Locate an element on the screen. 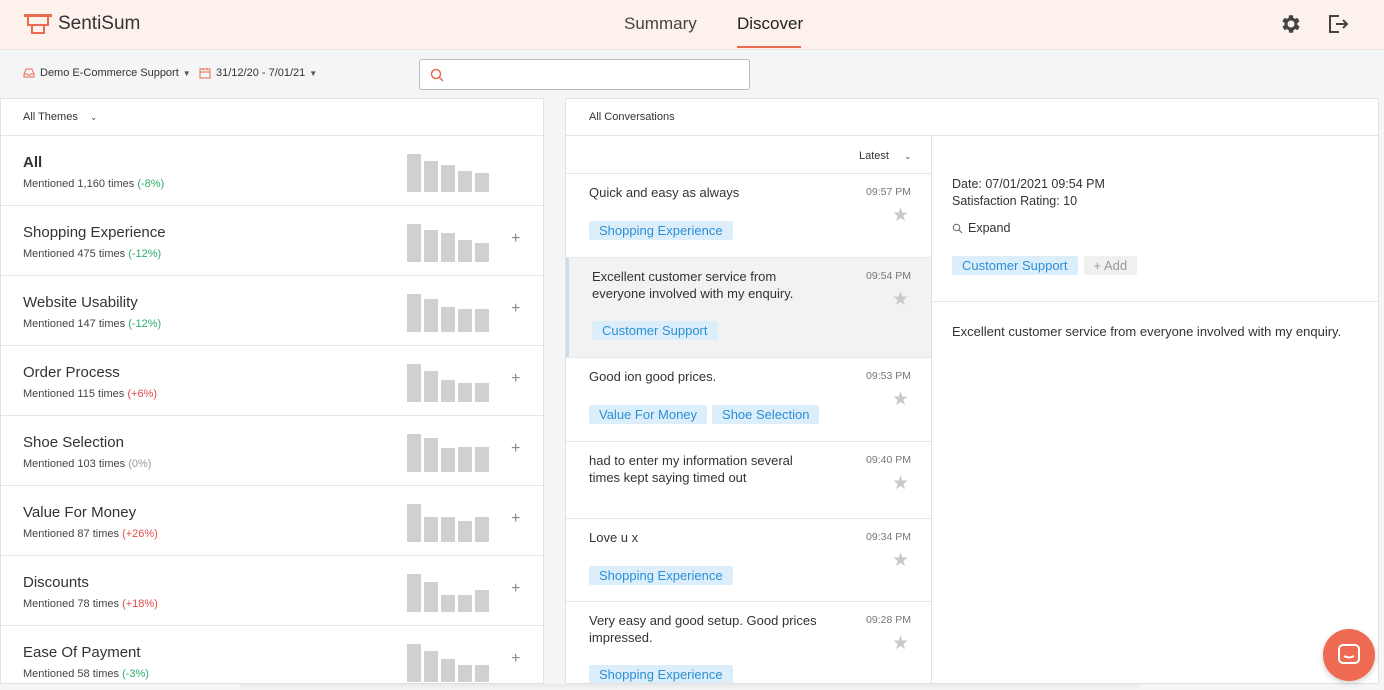 Image resolution: width=1384 pixels, height=690 pixels. theme-name: Website Usability is located at coordinates (80, 302).